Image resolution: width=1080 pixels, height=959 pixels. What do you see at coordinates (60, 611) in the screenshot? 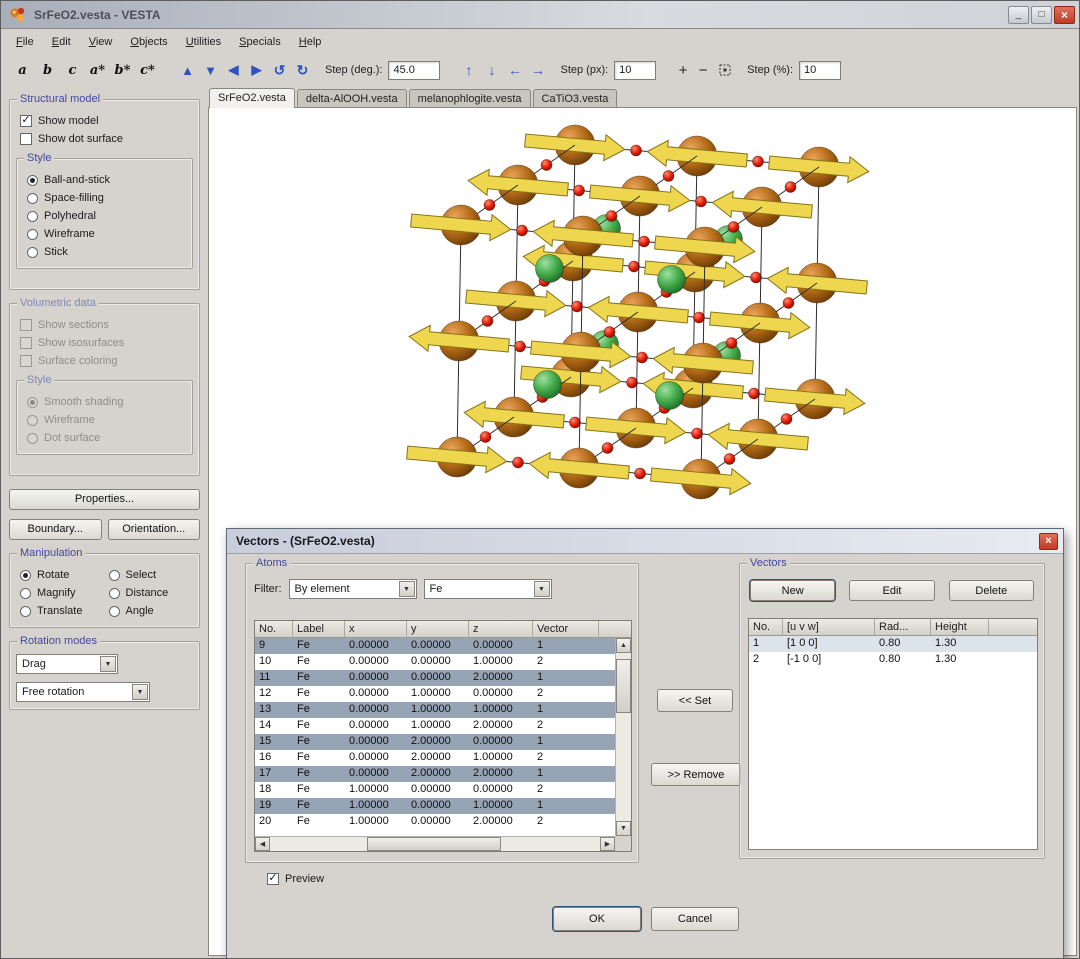
I see `manipulation-translate-radio: Translate` at bounding box center [60, 611].